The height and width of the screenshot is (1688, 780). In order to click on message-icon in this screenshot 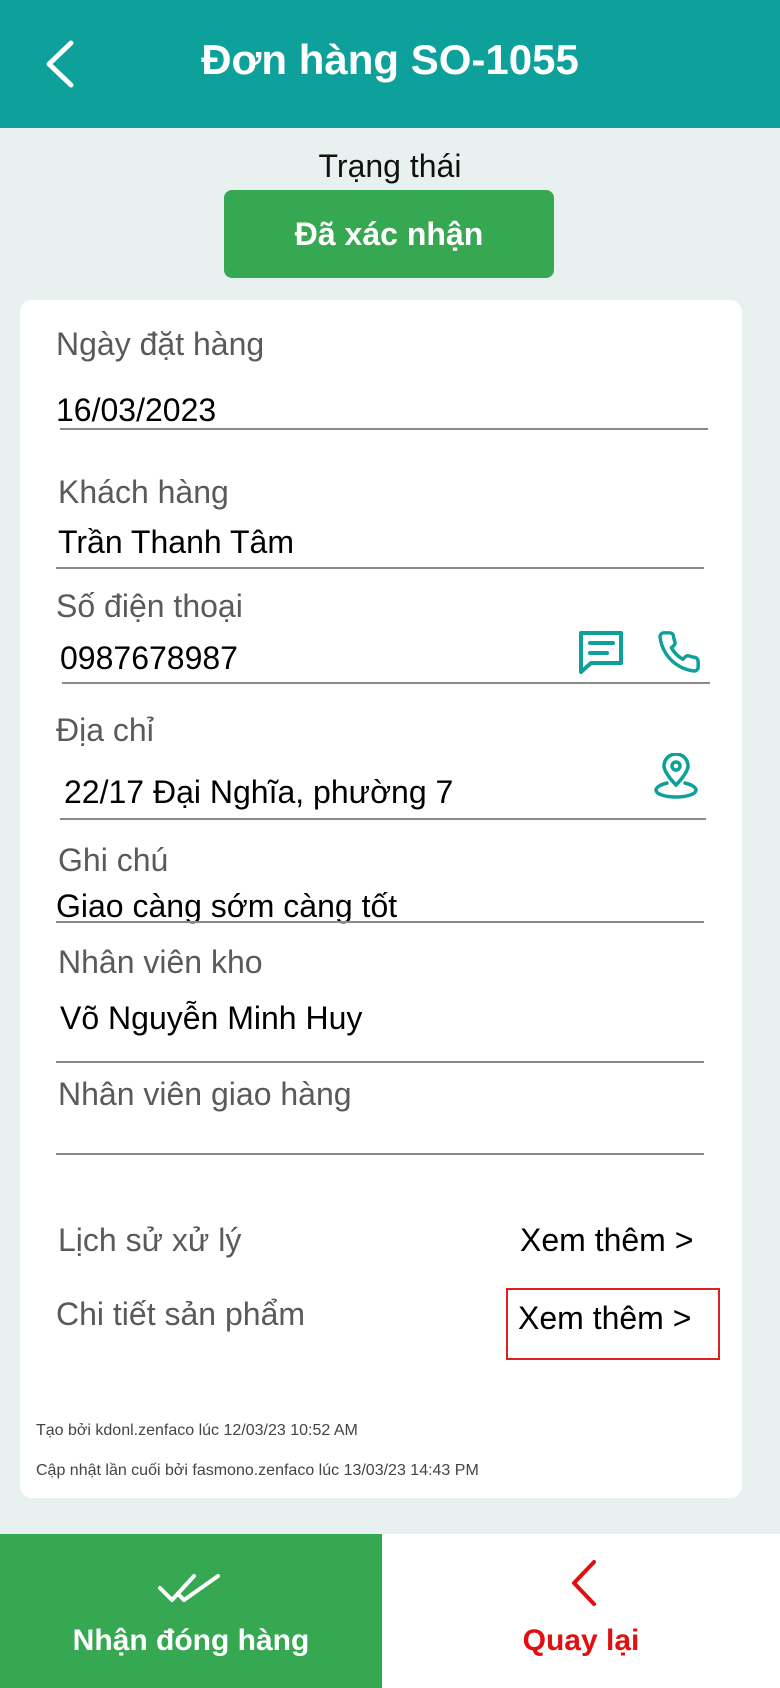, I will do `click(601, 652)`.